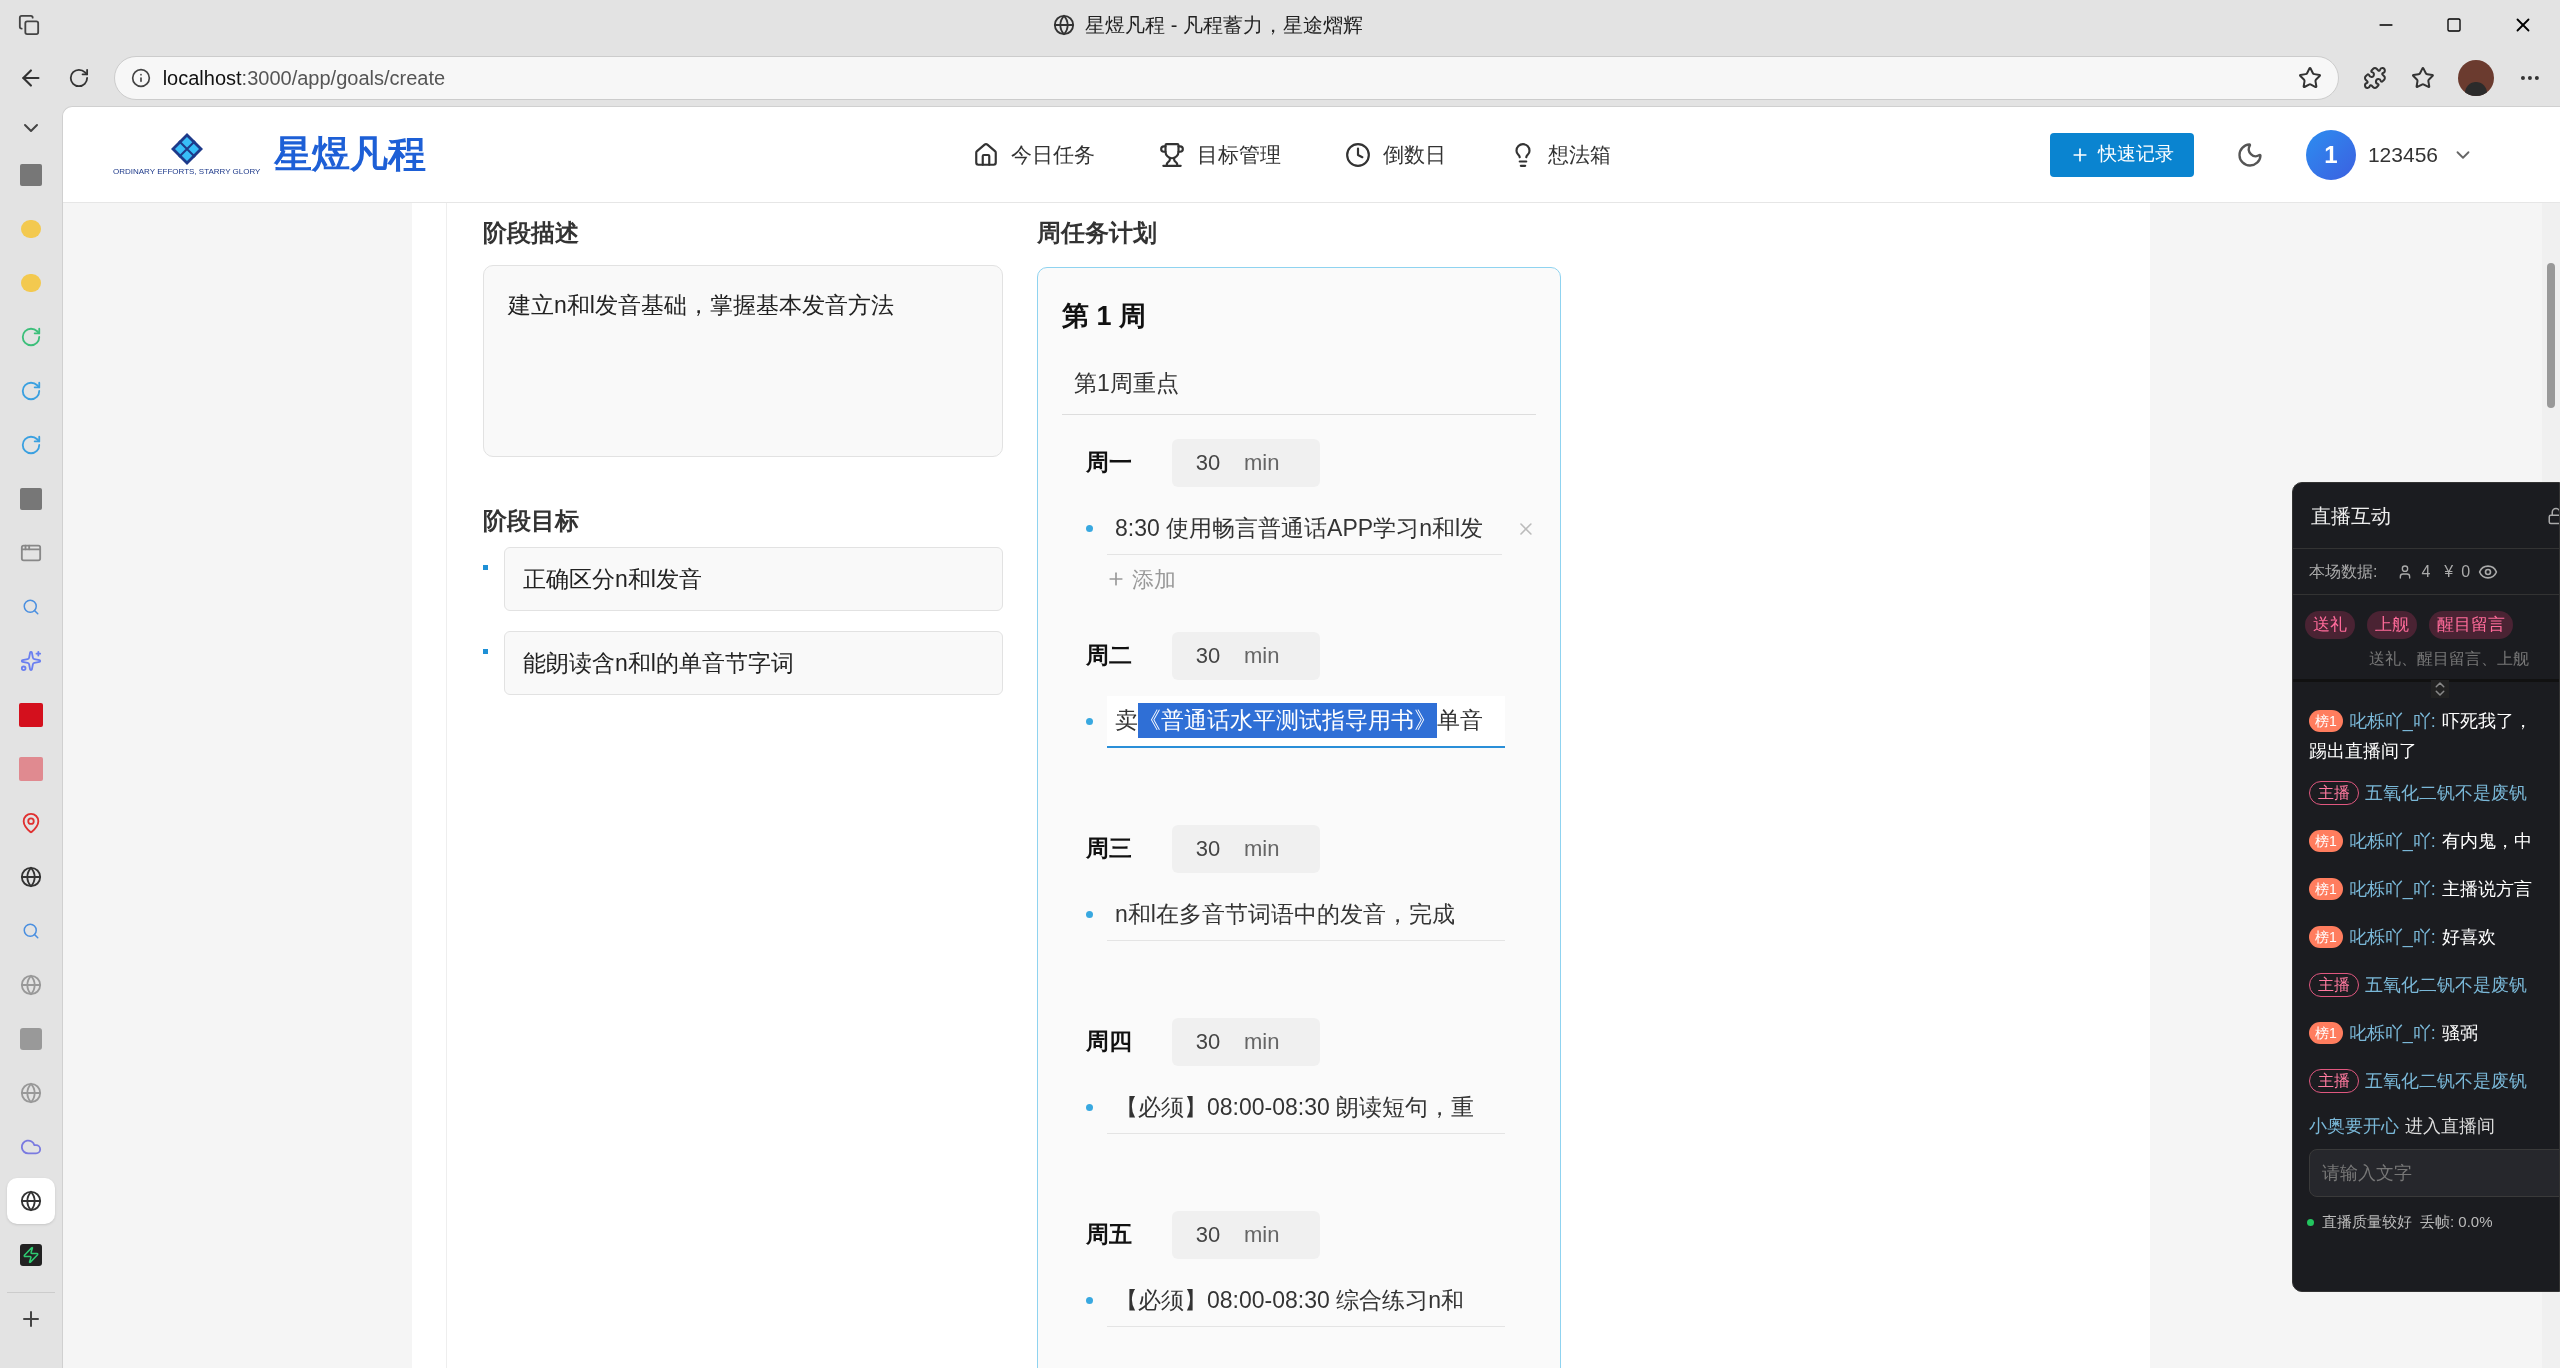 The width and height of the screenshot is (2560, 1368). What do you see at coordinates (2392, 625) in the screenshot?
I see `filter-tag: 上舰` at bounding box center [2392, 625].